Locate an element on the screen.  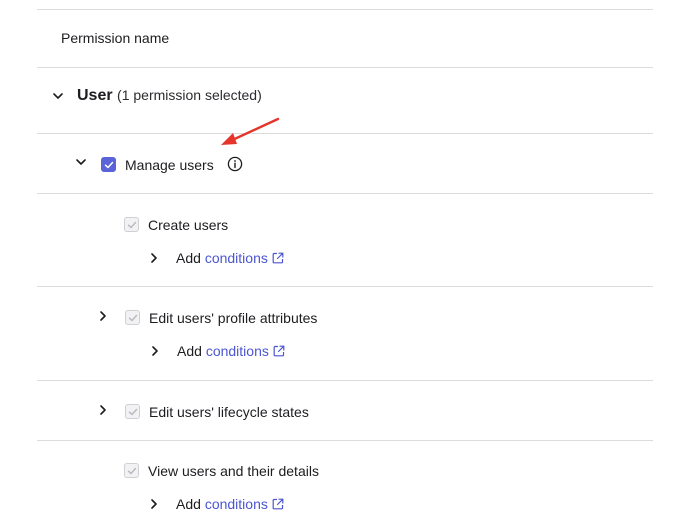
divider-manage is located at coordinates (345, 193).